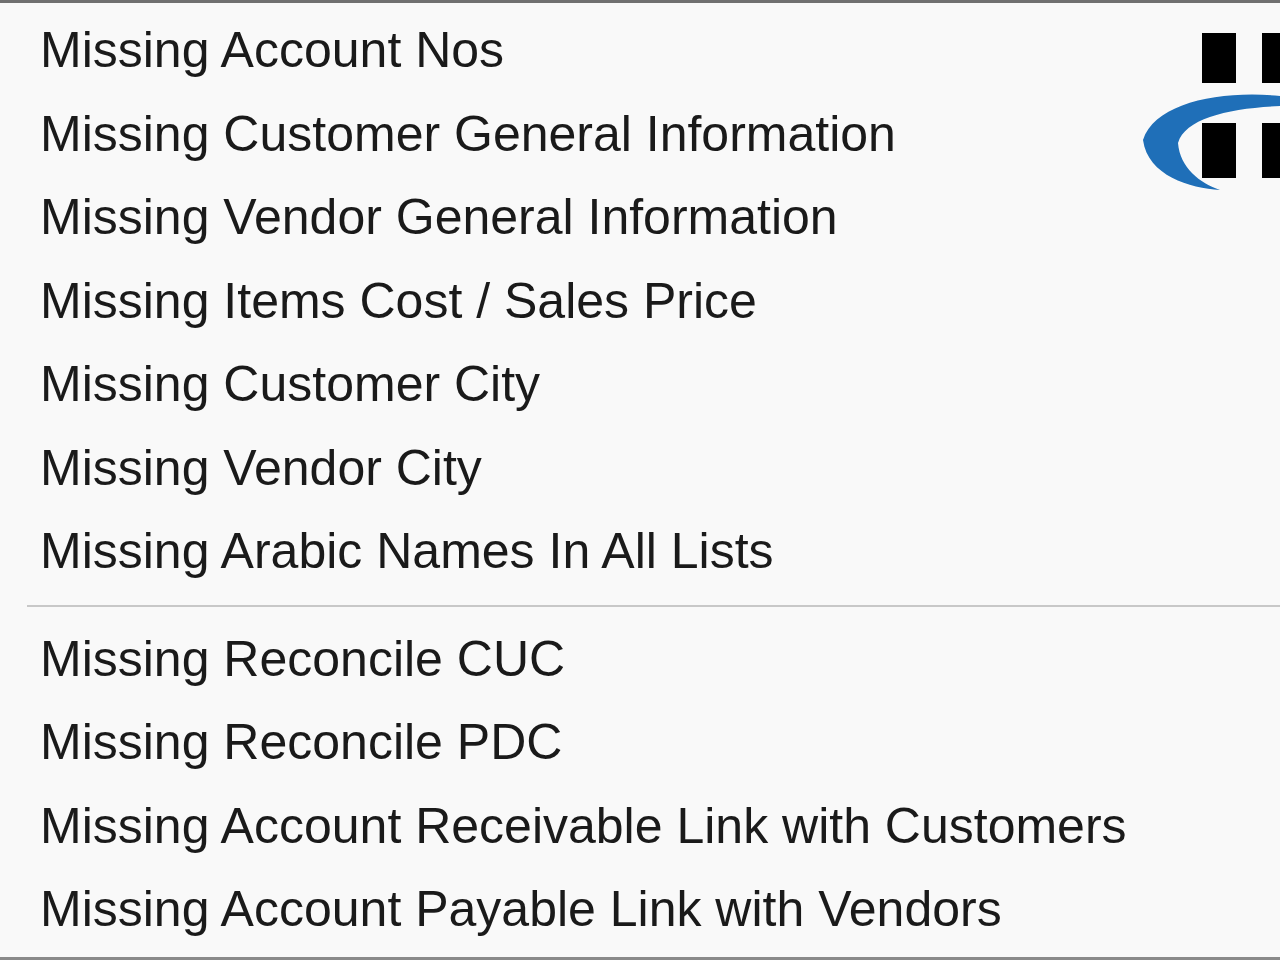 The height and width of the screenshot is (960, 1280). Describe the element at coordinates (275, 385) in the screenshot. I see `menu-item: Missing Customer City` at that location.